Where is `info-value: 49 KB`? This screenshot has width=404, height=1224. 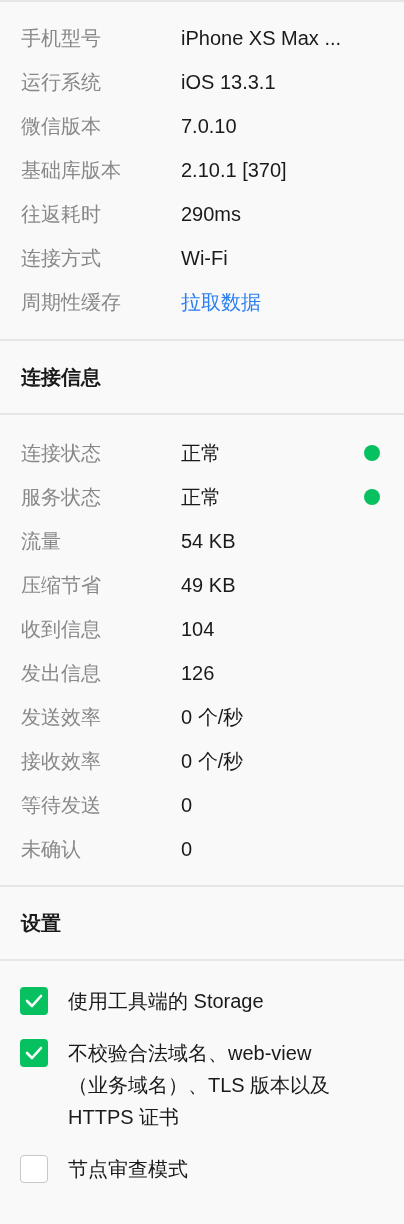 info-value: 49 KB is located at coordinates (209, 585).